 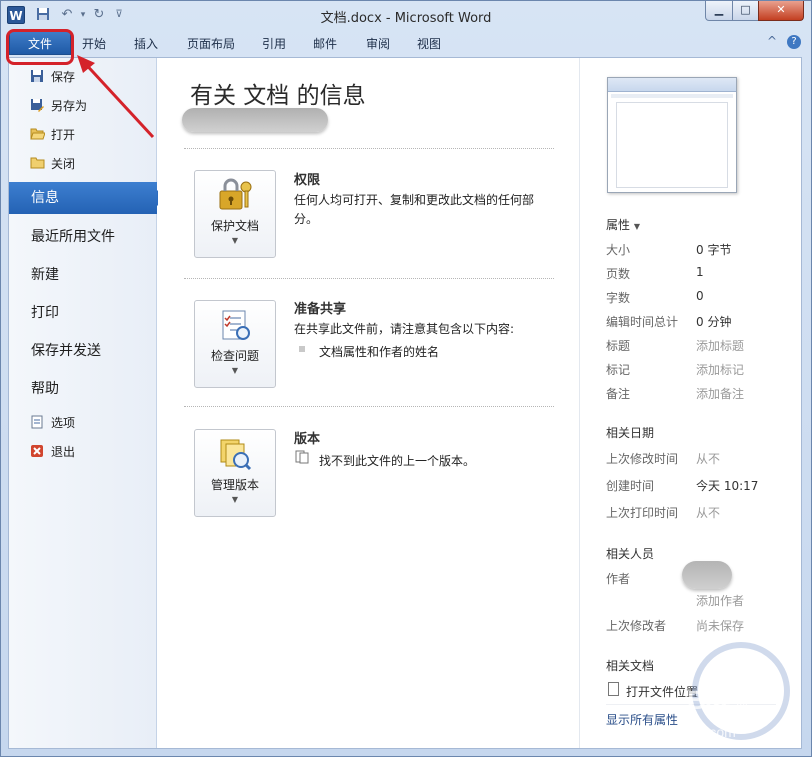 I want to click on permissions-desc: 任何人均可打开、复制和更改此文档的任何部分。, so click(x=414, y=209).